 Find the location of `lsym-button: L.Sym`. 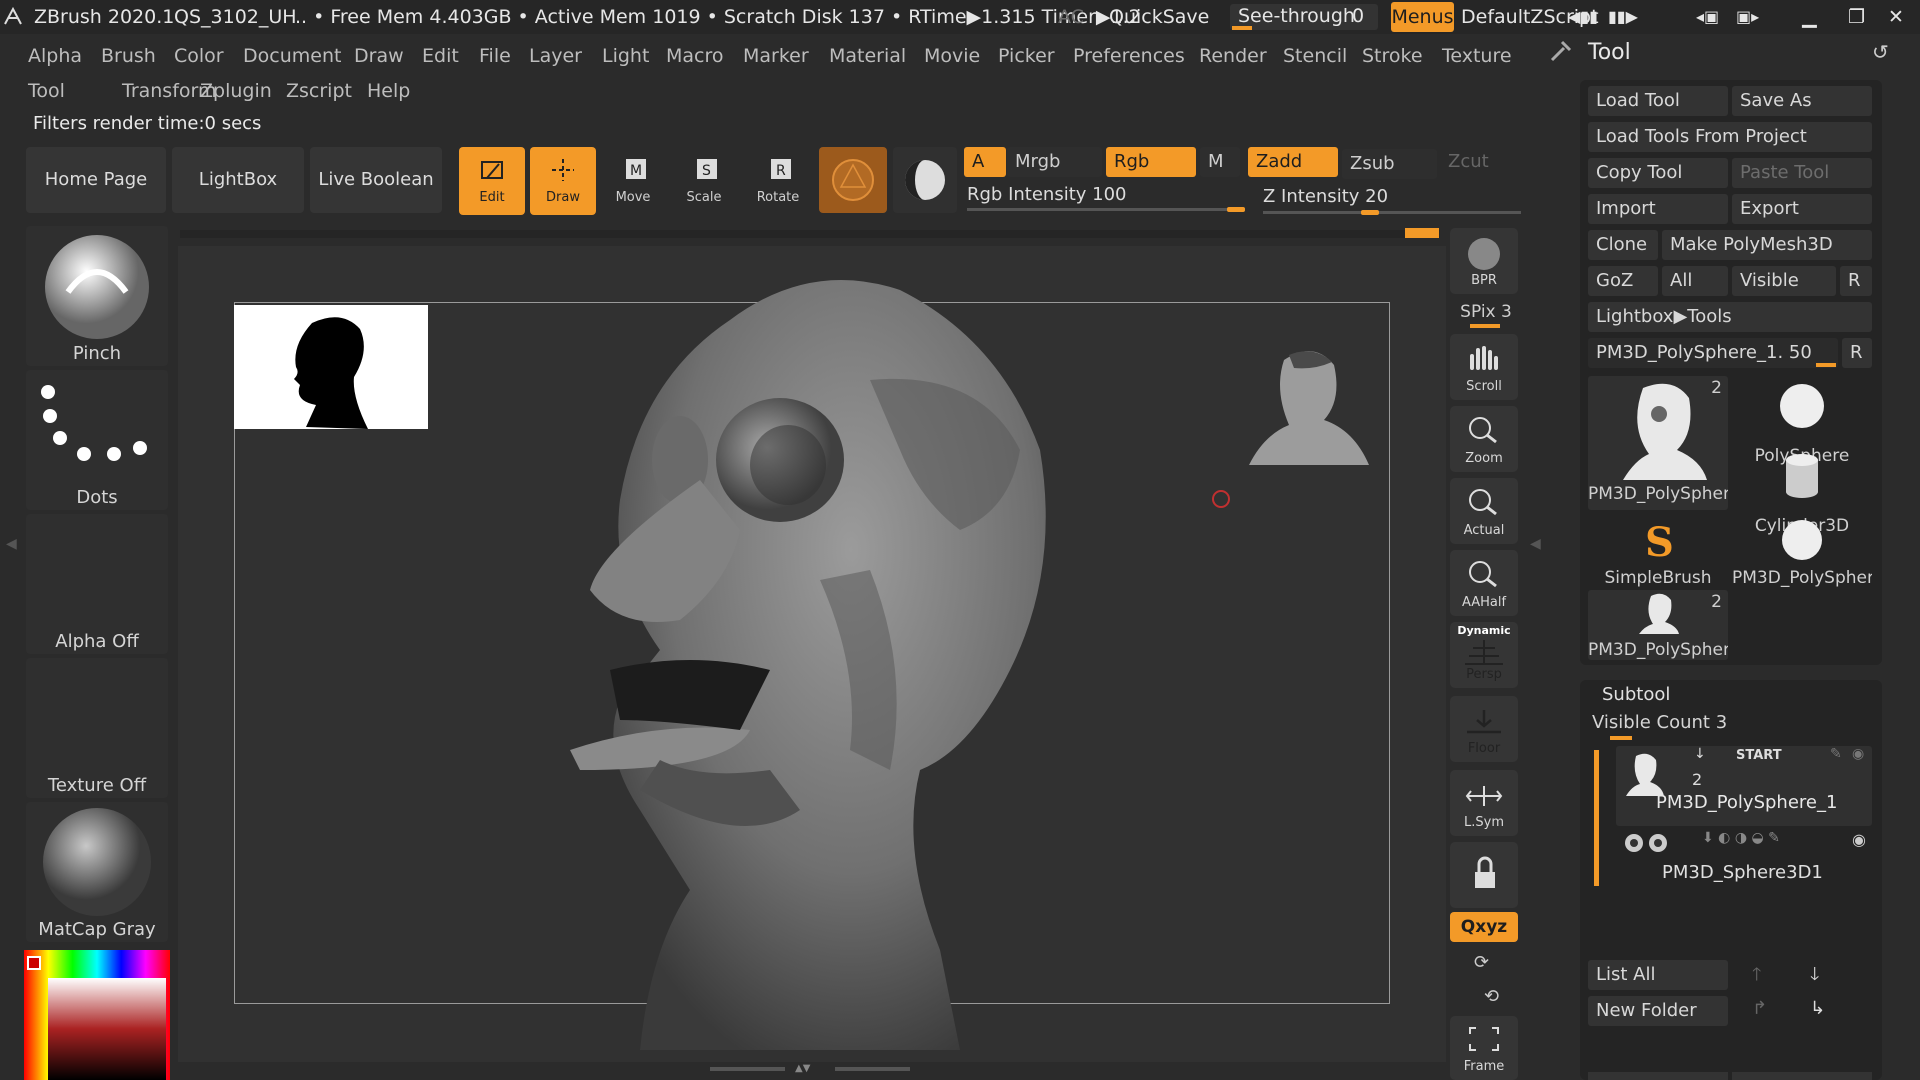

lsym-button: L.Sym is located at coordinates (1484, 803).